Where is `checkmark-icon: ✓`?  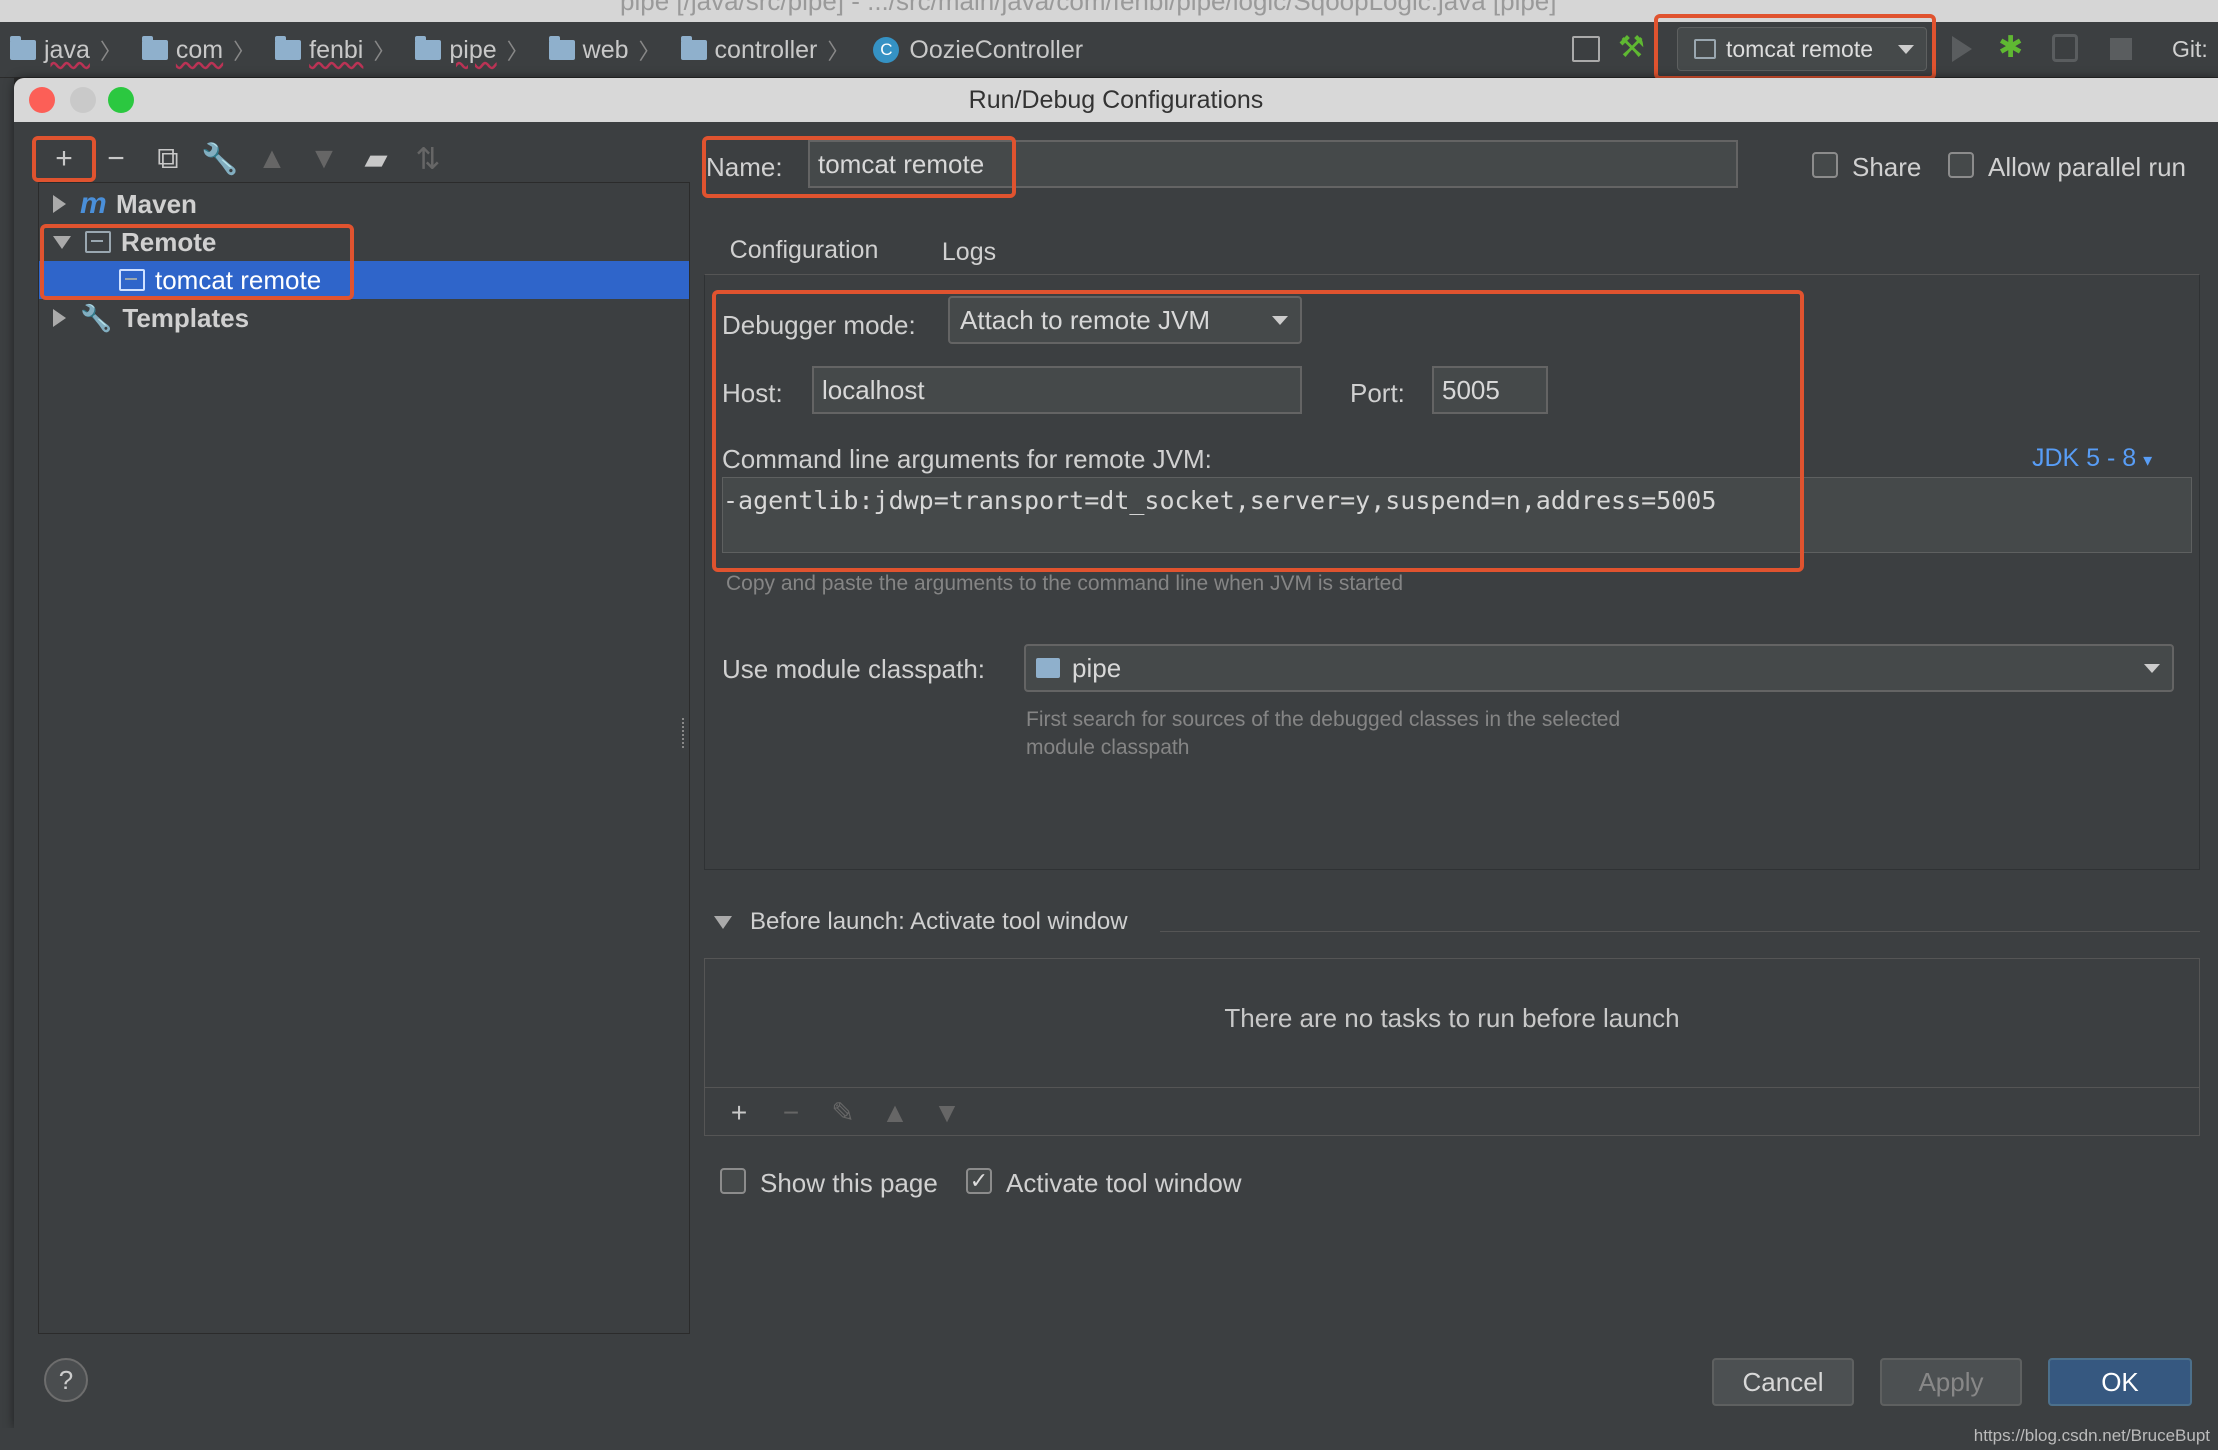
checkmark-icon: ✓ is located at coordinates (979, 1180).